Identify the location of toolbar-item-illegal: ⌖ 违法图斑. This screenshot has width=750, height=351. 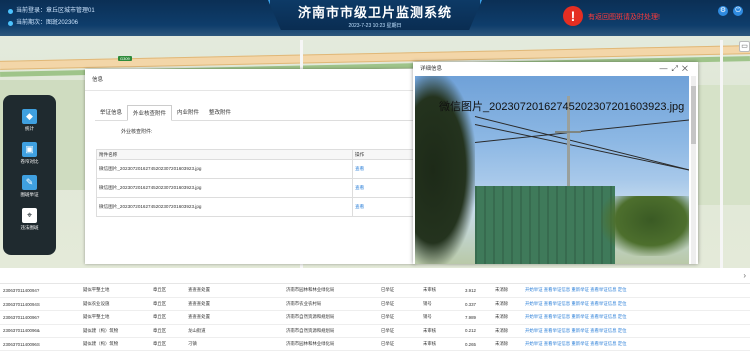
(29, 219).